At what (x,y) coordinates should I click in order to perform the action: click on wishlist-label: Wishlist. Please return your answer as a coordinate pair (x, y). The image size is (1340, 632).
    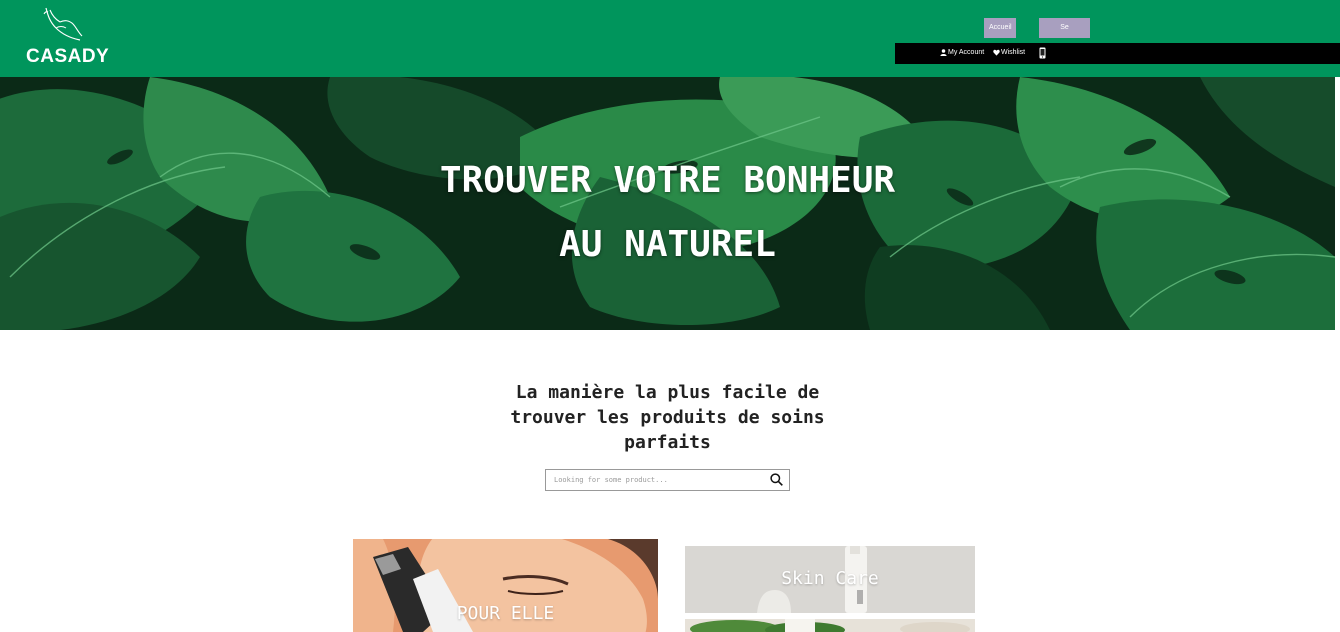
    Looking at the image, I should click on (1013, 52).